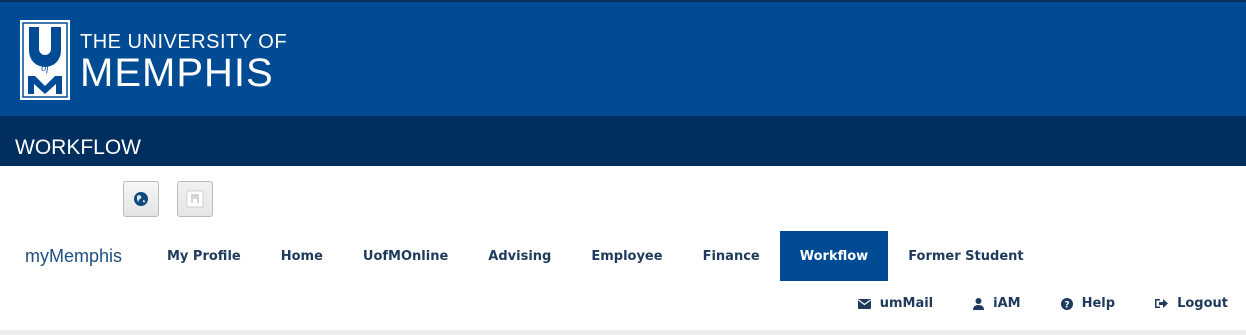 The height and width of the screenshot is (335, 1246). I want to click on profile-button, so click(195, 199).